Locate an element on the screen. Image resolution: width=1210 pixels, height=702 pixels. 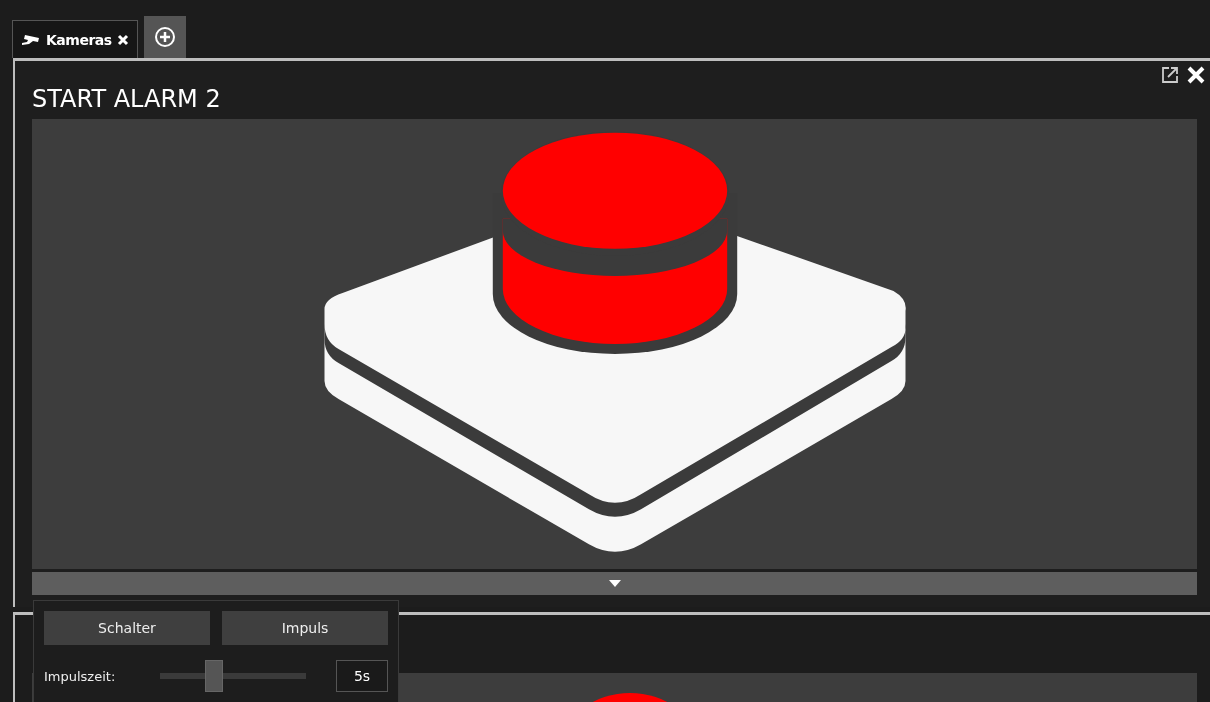
slider-label: Impulszeit: is located at coordinates (80, 676).